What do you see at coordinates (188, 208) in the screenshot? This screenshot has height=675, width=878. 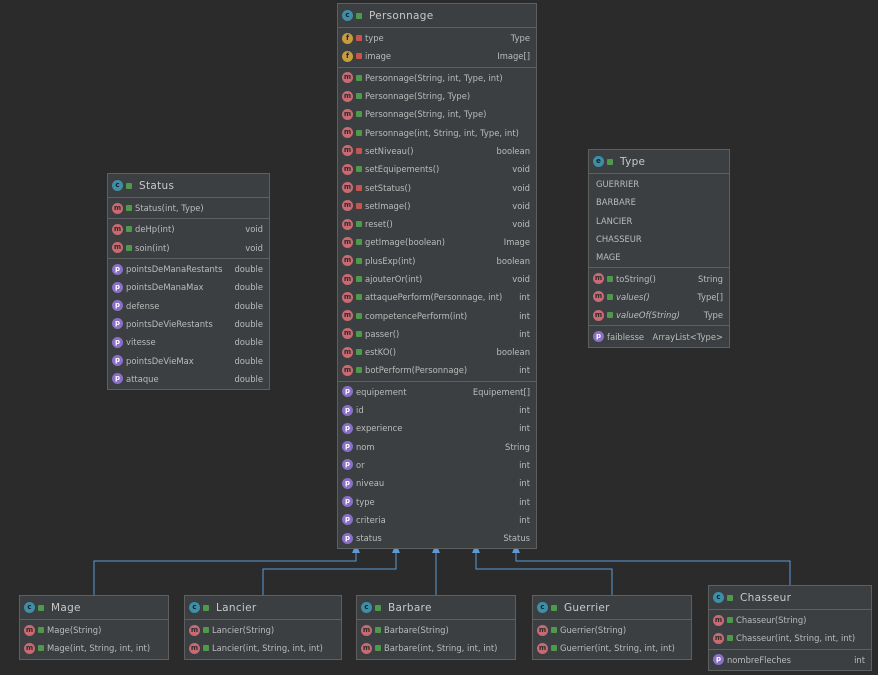 I see `method-row: m Status(int, Type)` at bounding box center [188, 208].